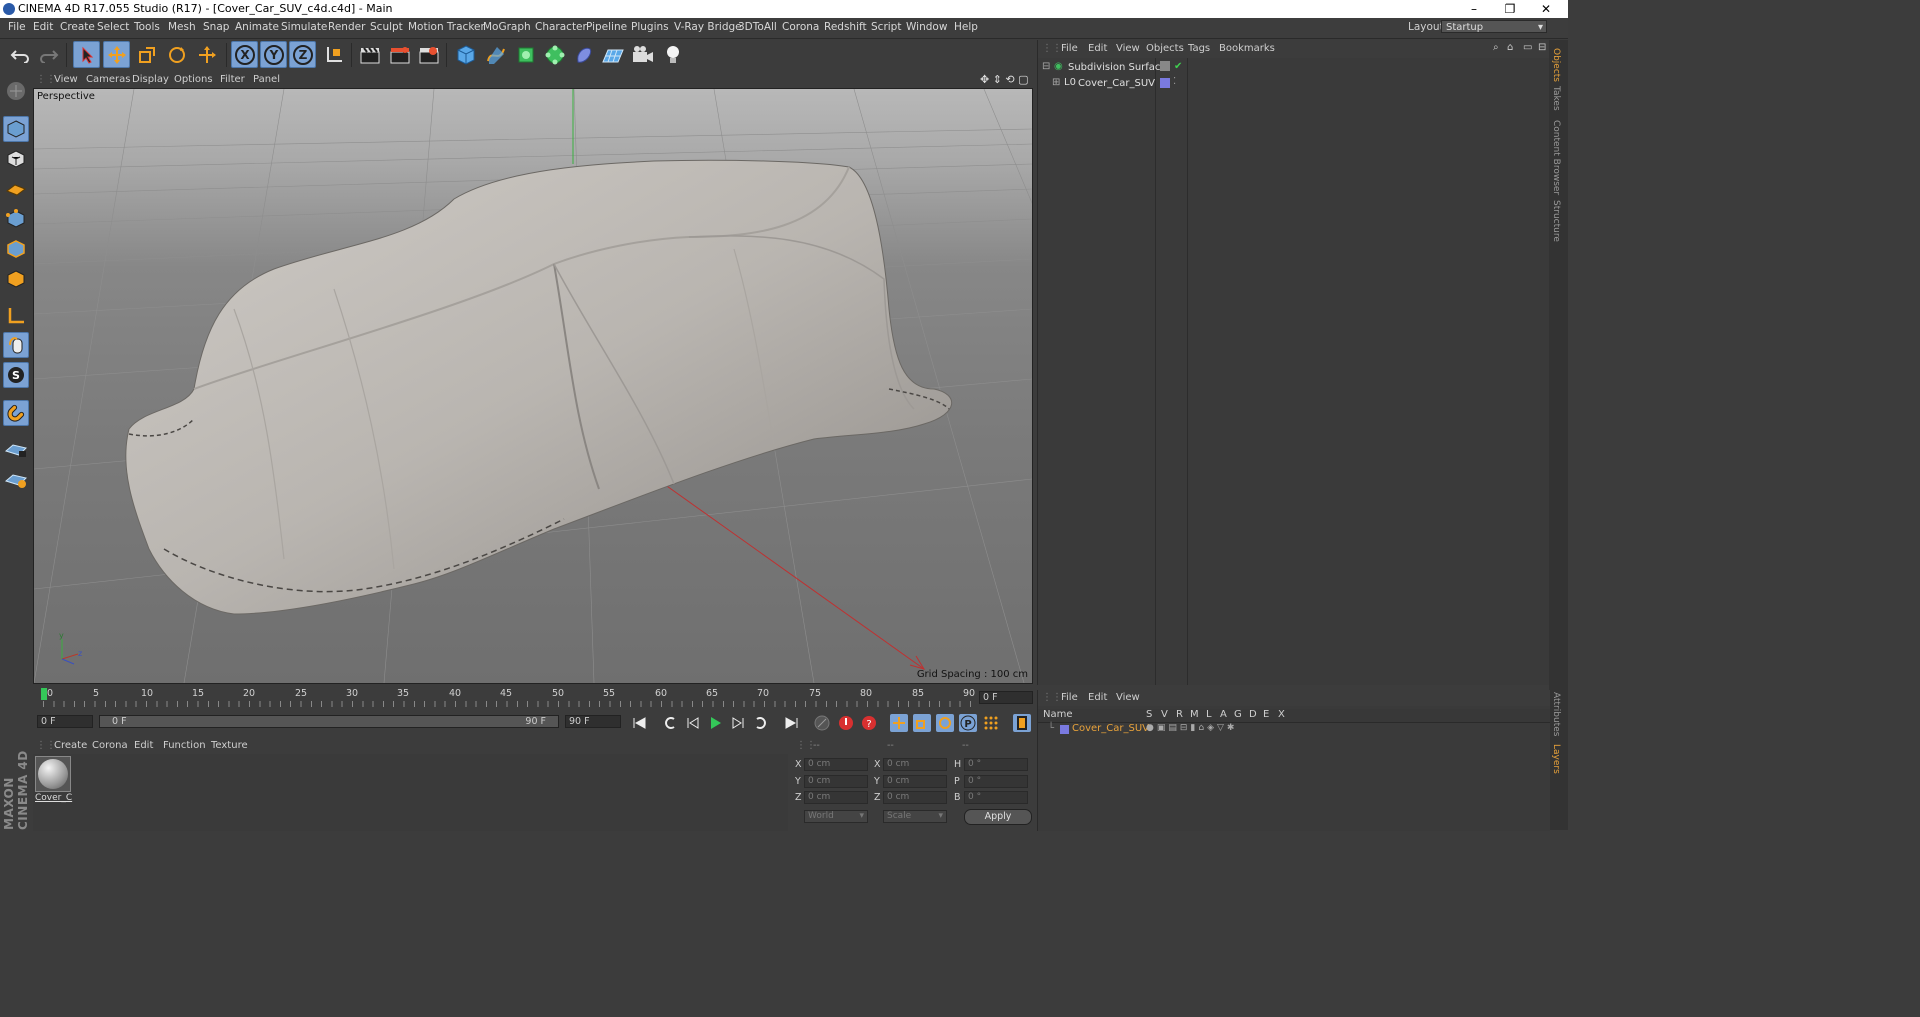 Image resolution: width=1920 pixels, height=1017 pixels. I want to click on menu-edit: Edit, so click(43, 27).